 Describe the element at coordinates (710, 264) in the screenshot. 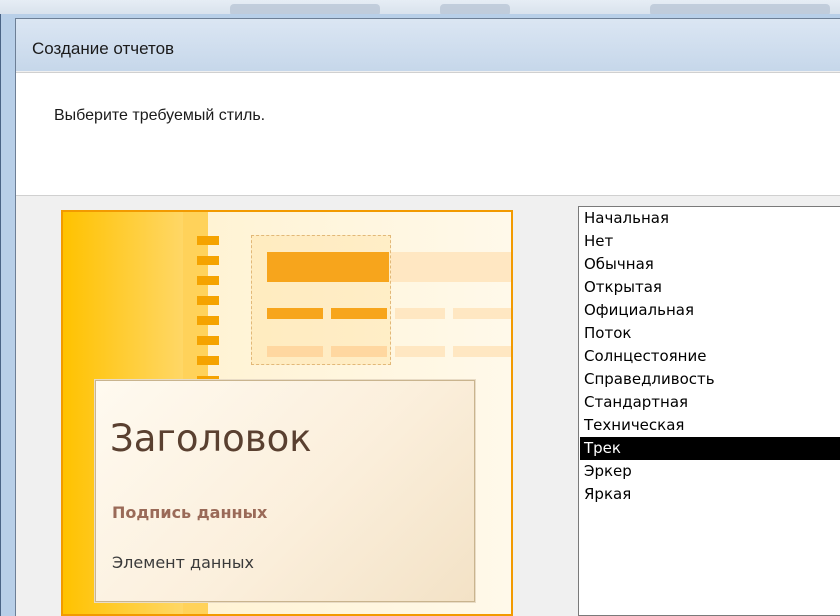

I see `style-option: Обычная` at that location.